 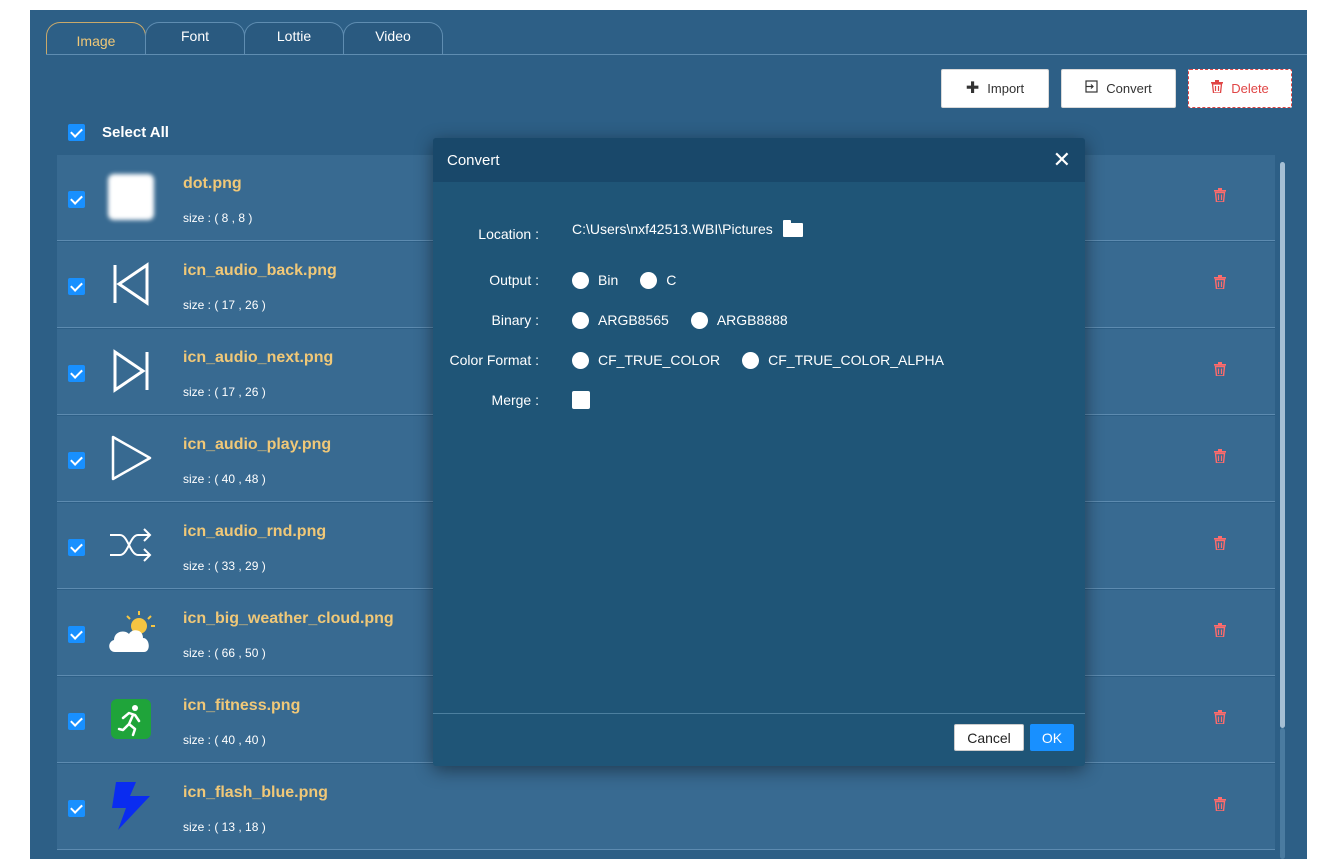 What do you see at coordinates (508, 234) in the screenshot?
I see `location-label: Location :` at bounding box center [508, 234].